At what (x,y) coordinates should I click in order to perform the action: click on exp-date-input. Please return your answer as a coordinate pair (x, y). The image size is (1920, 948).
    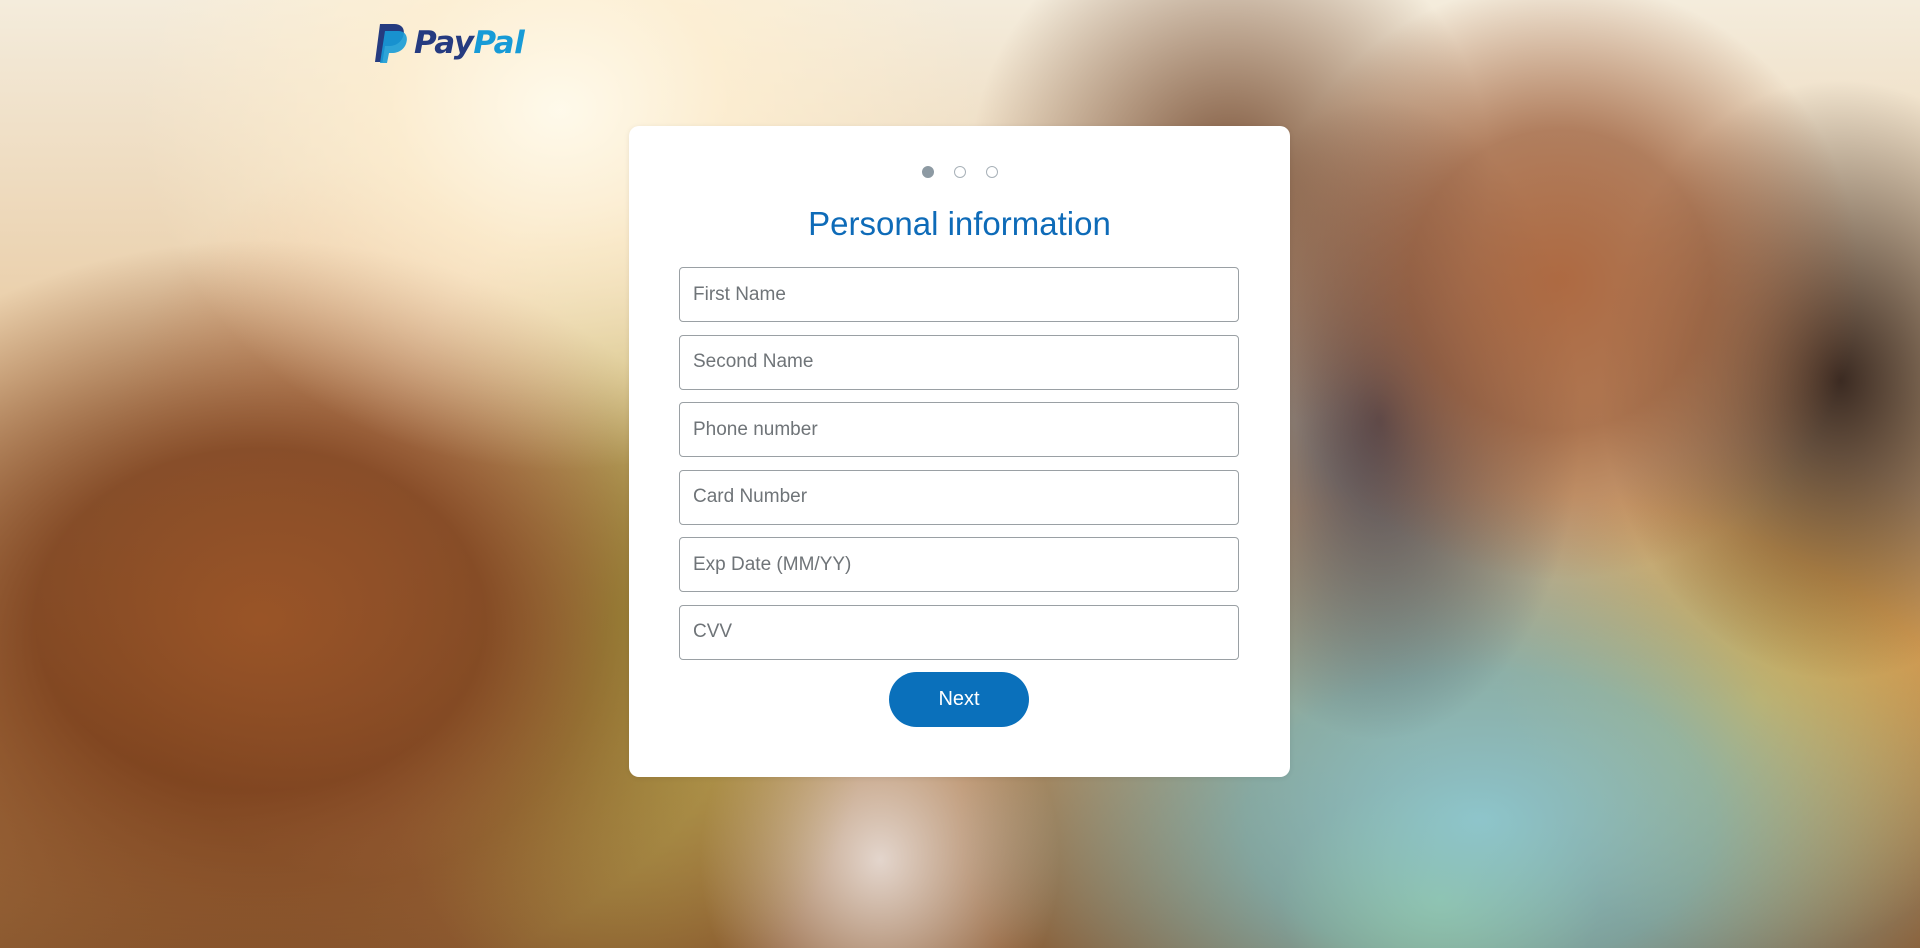
    Looking at the image, I should click on (959, 564).